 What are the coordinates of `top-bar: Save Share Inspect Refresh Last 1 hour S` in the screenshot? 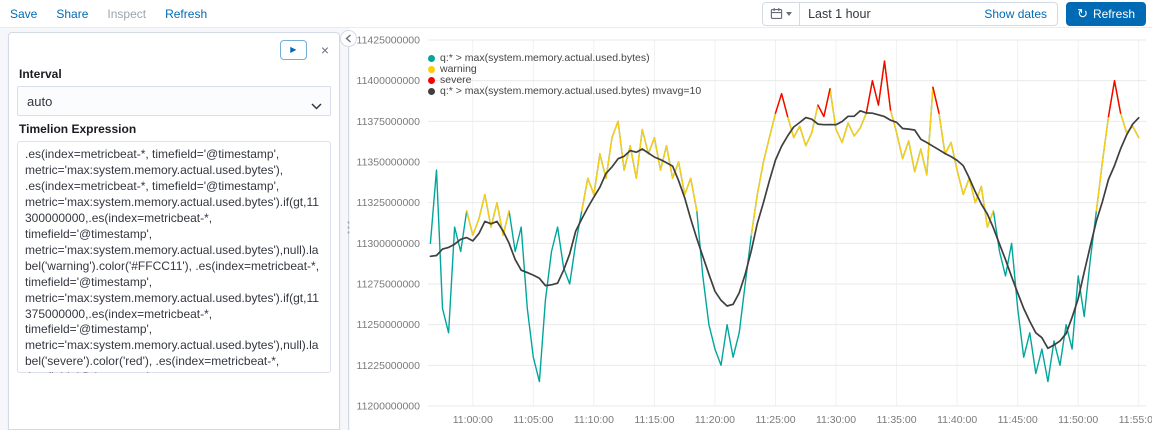 It's located at (576, 14).